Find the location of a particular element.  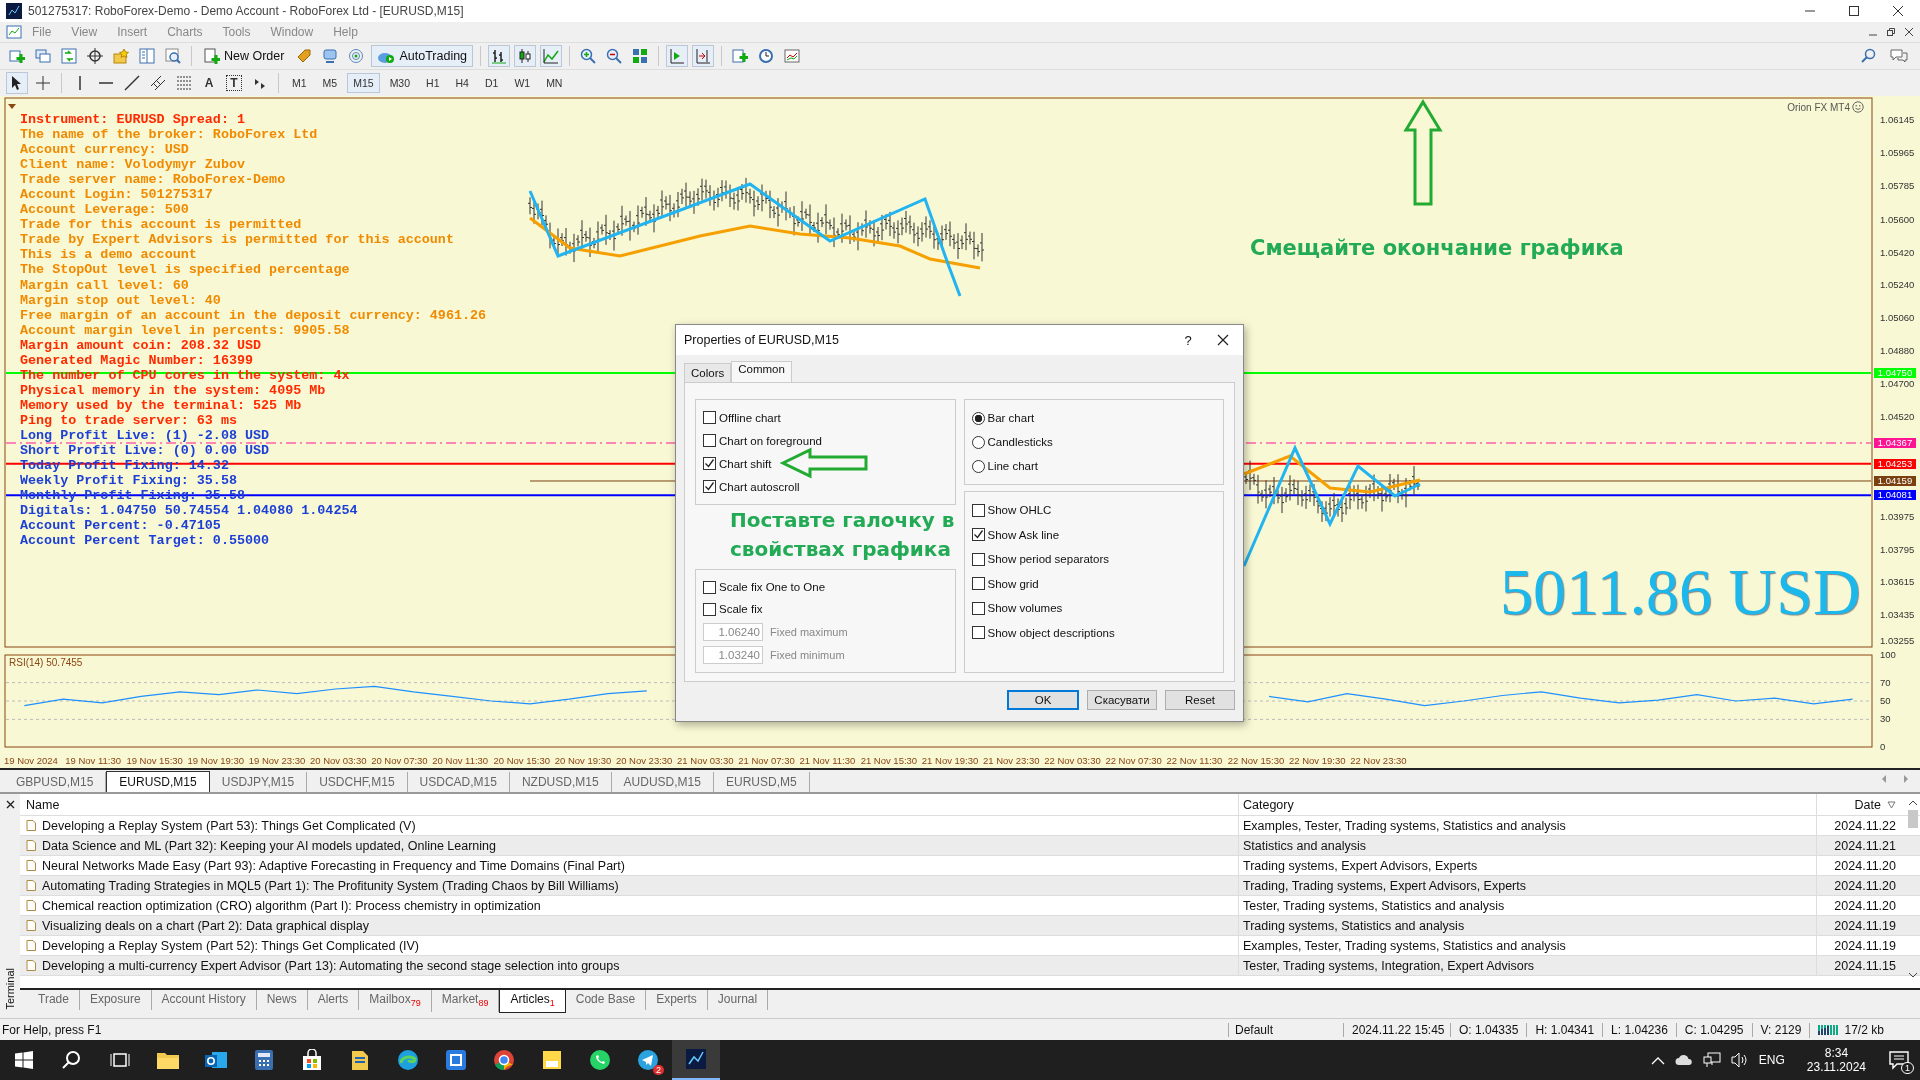

terminal-tab: Articles$_{1}$ is located at coordinates (532, 1002).